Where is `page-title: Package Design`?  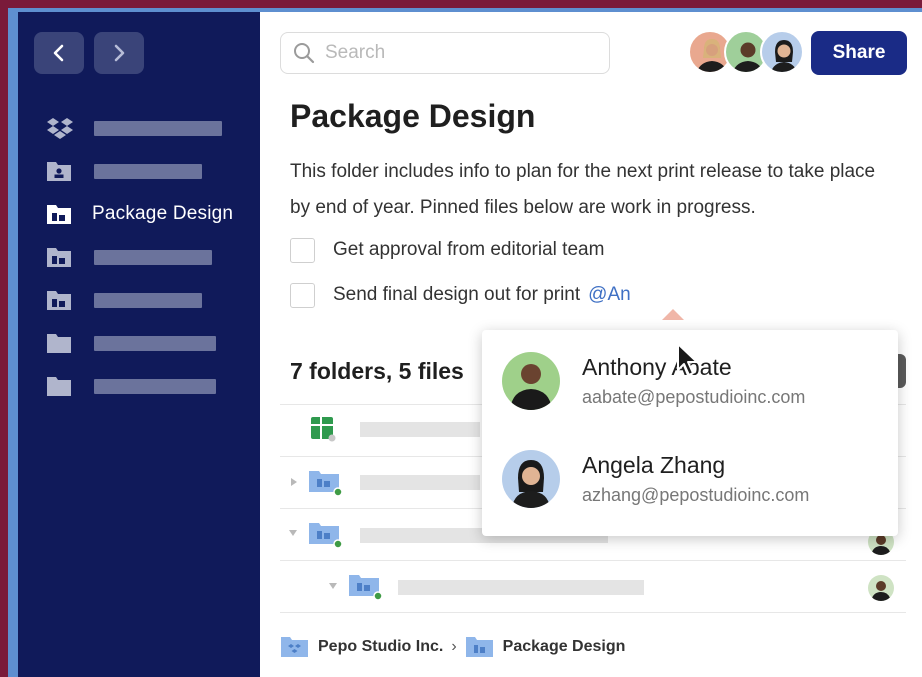 page-title: Package Design is located at coordinates (413, 116).